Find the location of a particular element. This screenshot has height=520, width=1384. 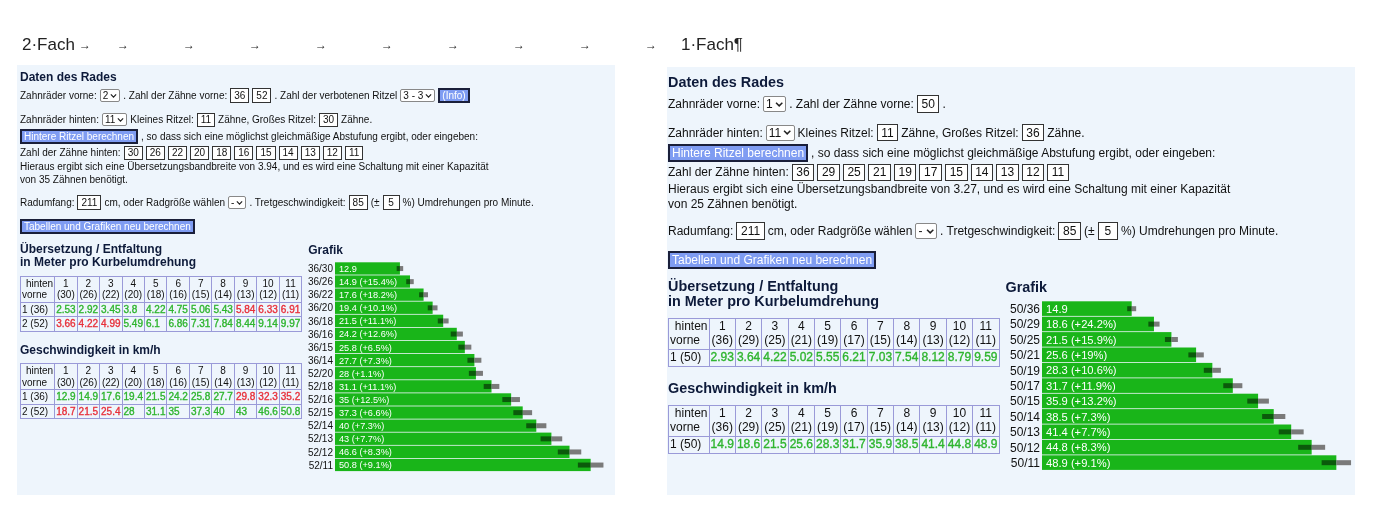

bar: 37.3 (+6.6%) is located at coordinates (429, 412).